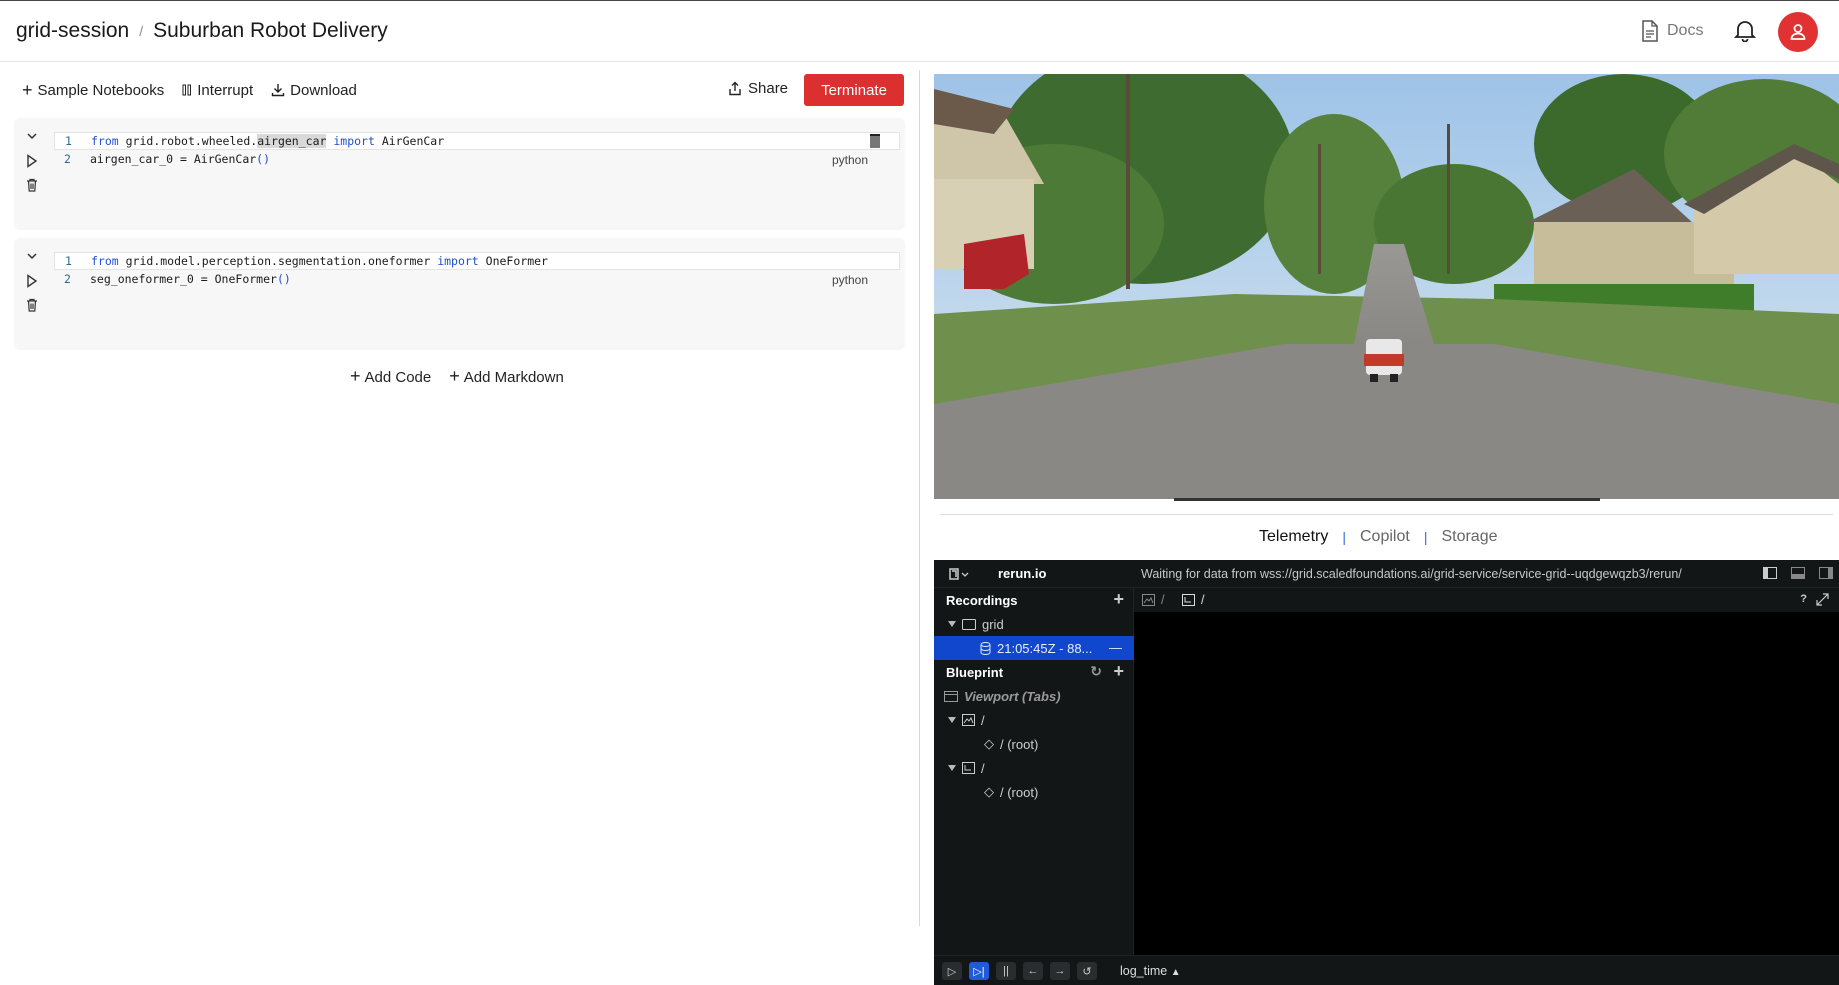 The height and width of the screenshot is (985, 1839). What do you see at coordinates (513, 377) in the screenshot?
I see `add-markdown-label: Add Markdown` at bounding box center [513, 377].